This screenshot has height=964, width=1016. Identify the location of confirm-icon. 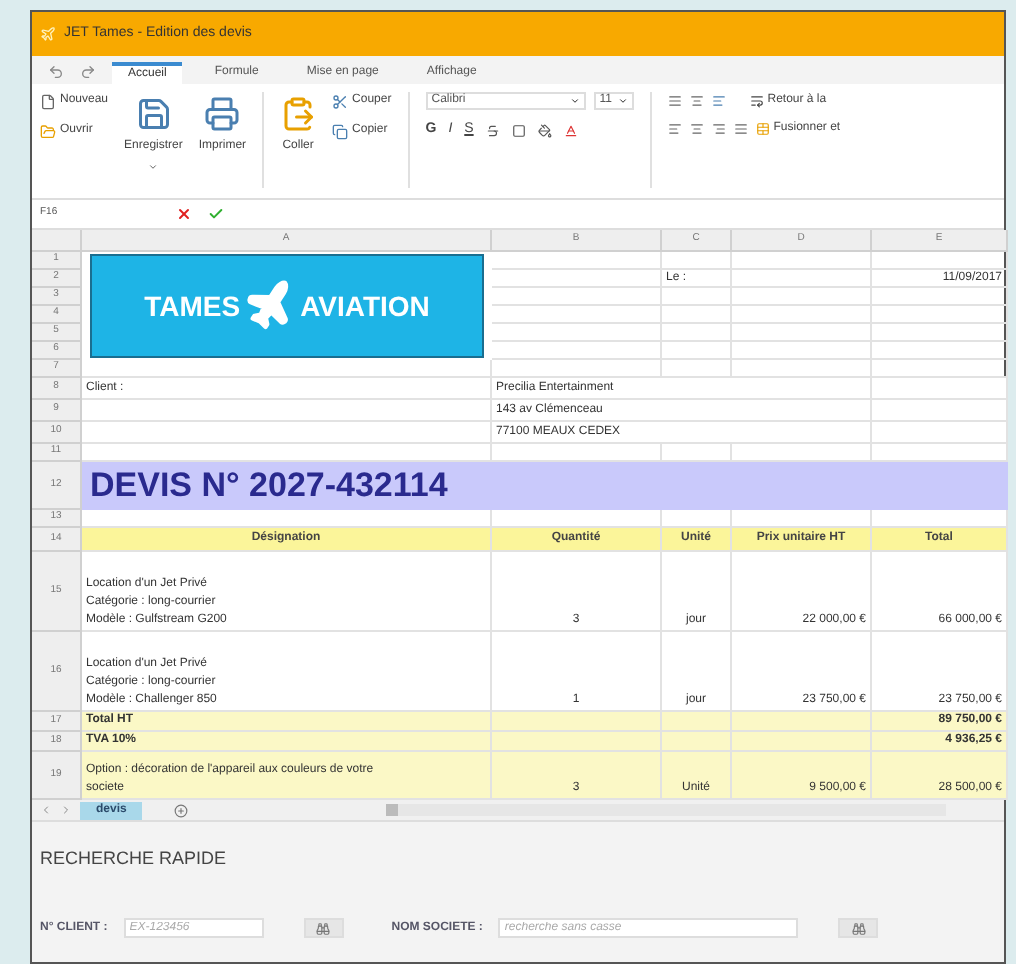
(216, 214).